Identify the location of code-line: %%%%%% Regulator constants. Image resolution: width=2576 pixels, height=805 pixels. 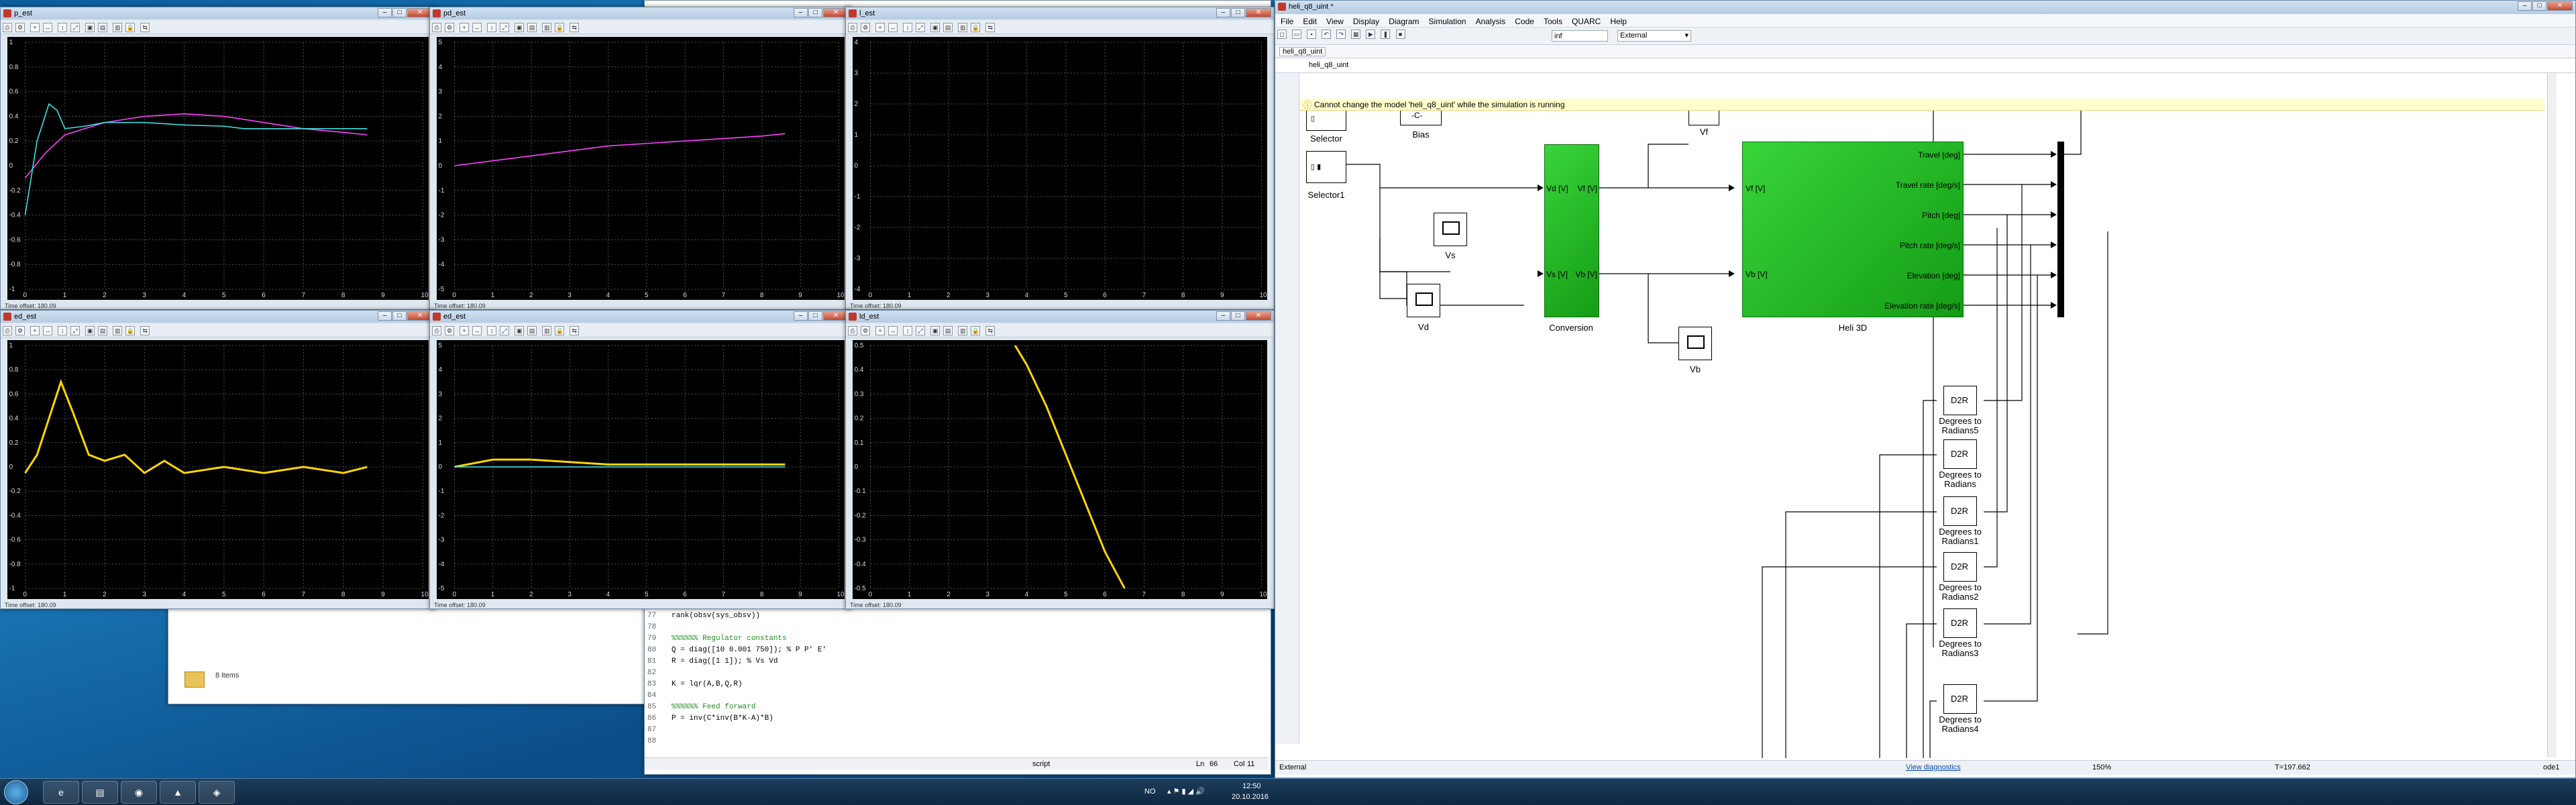
(729, 639).